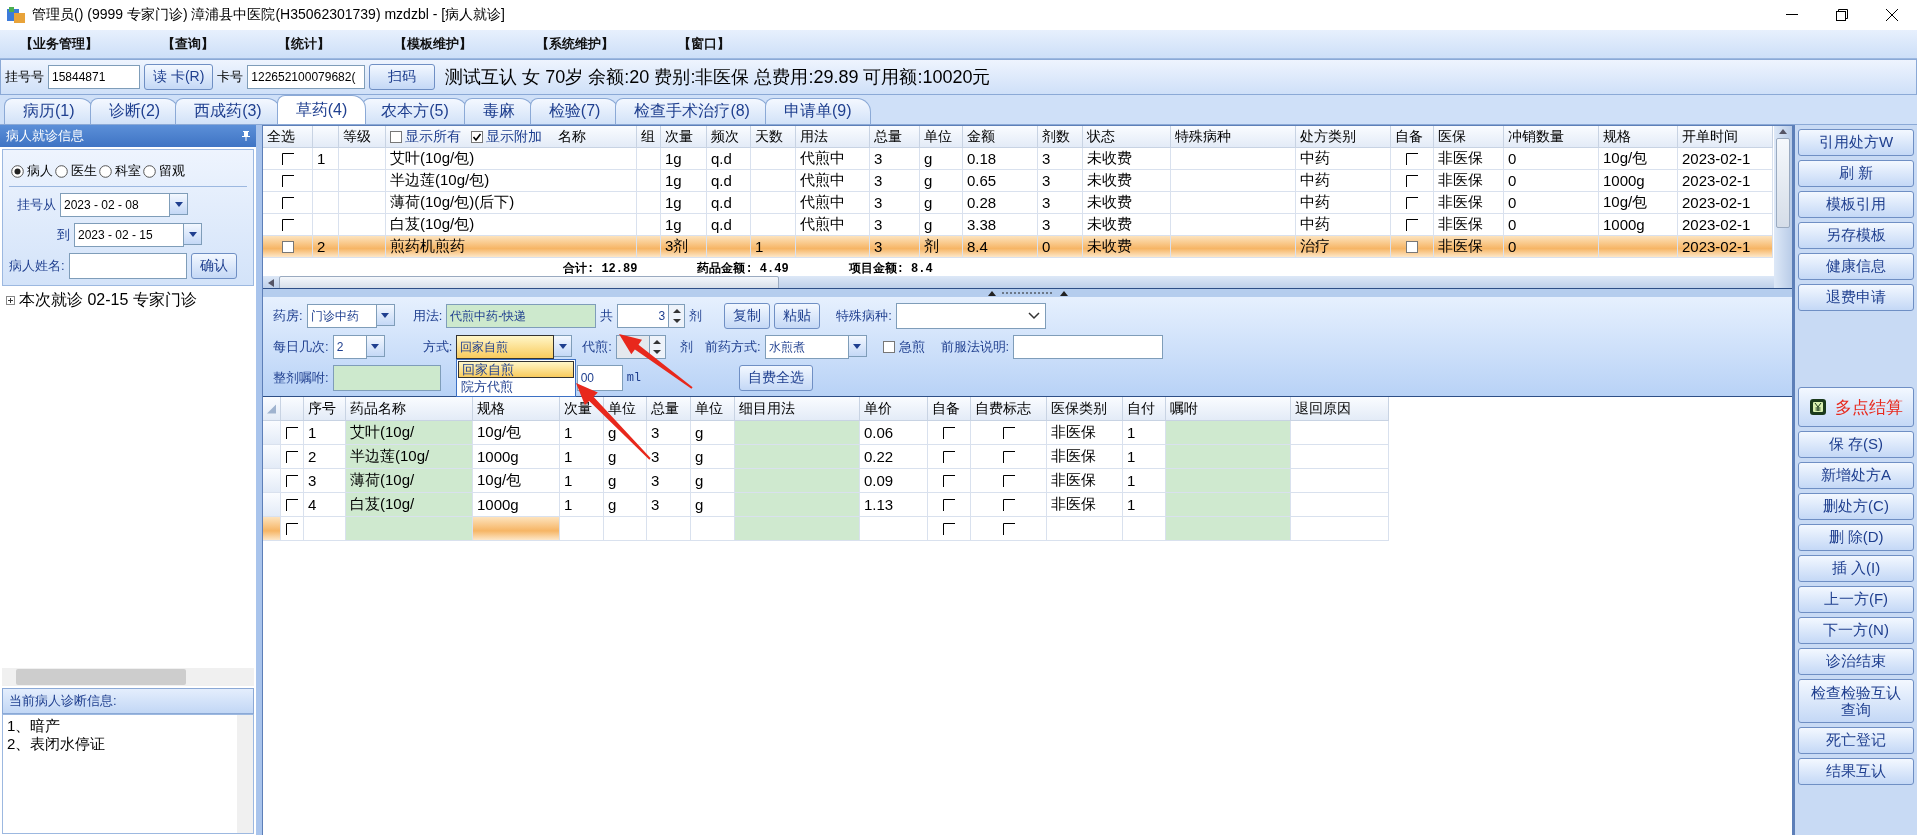 This screenshot has height=835, width=1917. Describe the element at coordinates (505, 347) in the screenshot. I see `method-select: 回家自煎` at that location.